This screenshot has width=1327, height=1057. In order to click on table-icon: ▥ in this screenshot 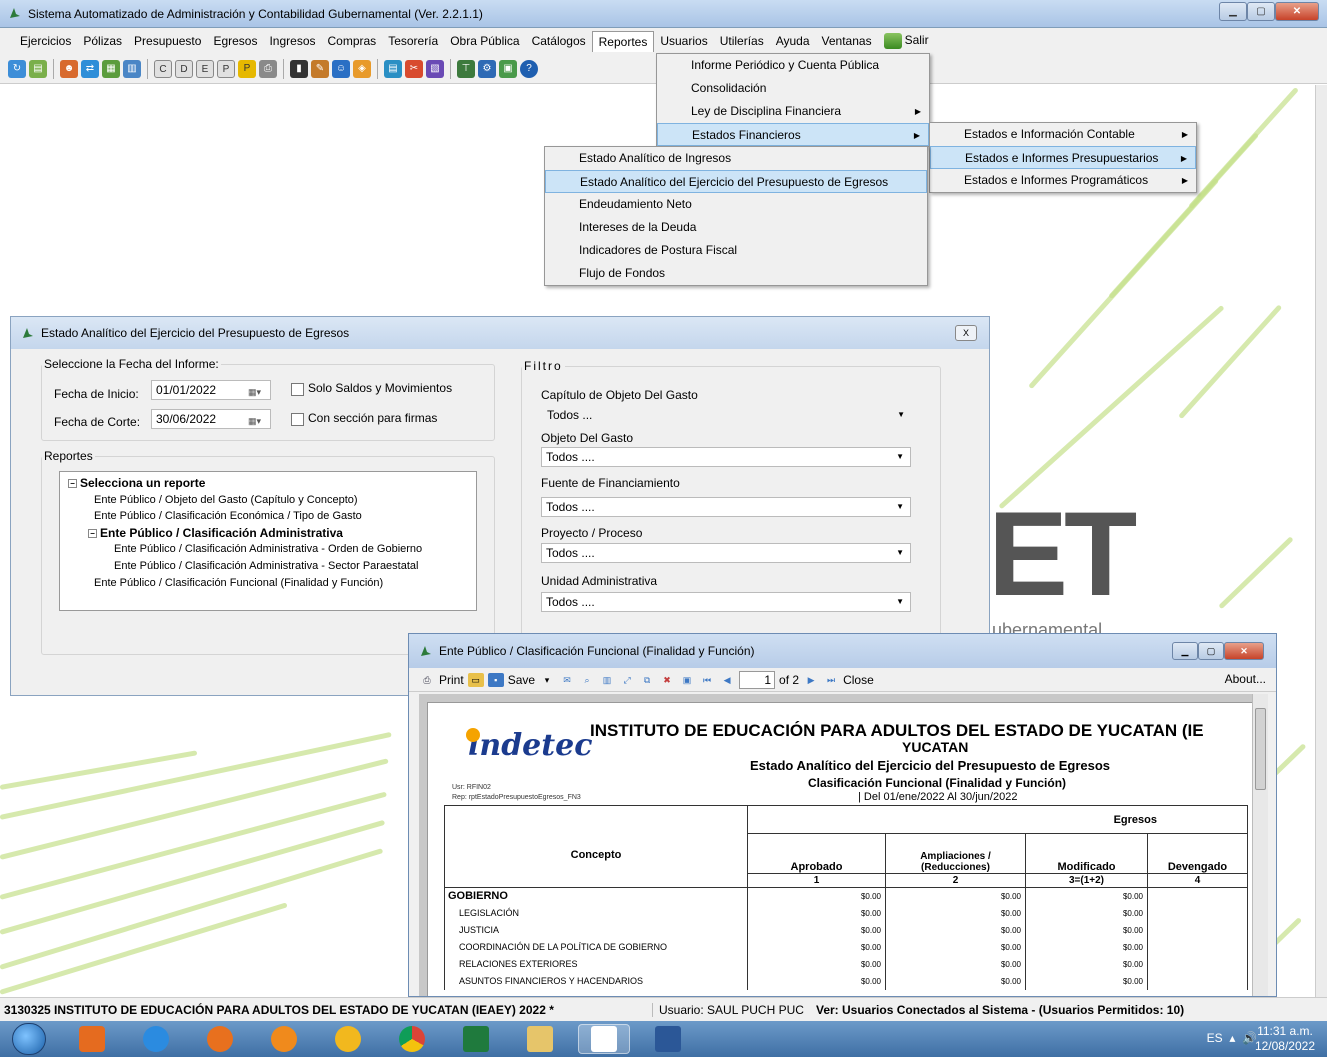, I will do `click(132, 68)`.